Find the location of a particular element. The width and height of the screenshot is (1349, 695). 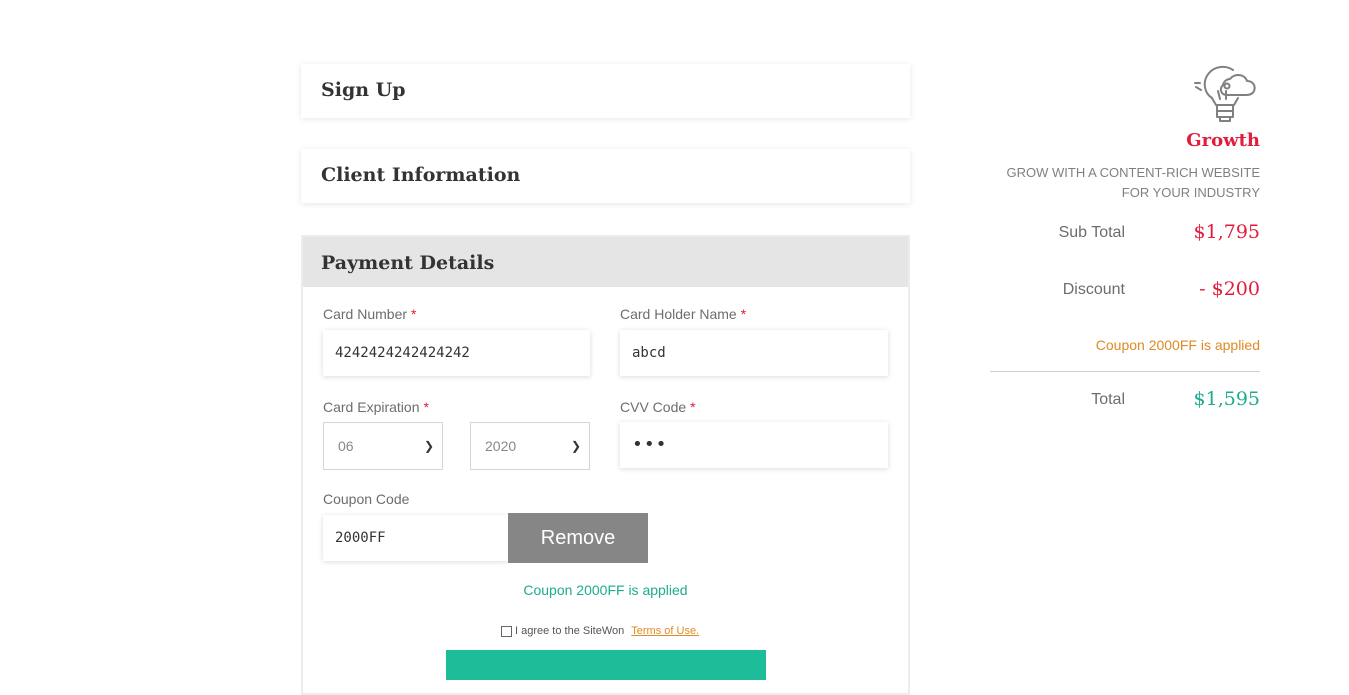

lightbulb-cloud-icon is located at coordinates (1225, 93).